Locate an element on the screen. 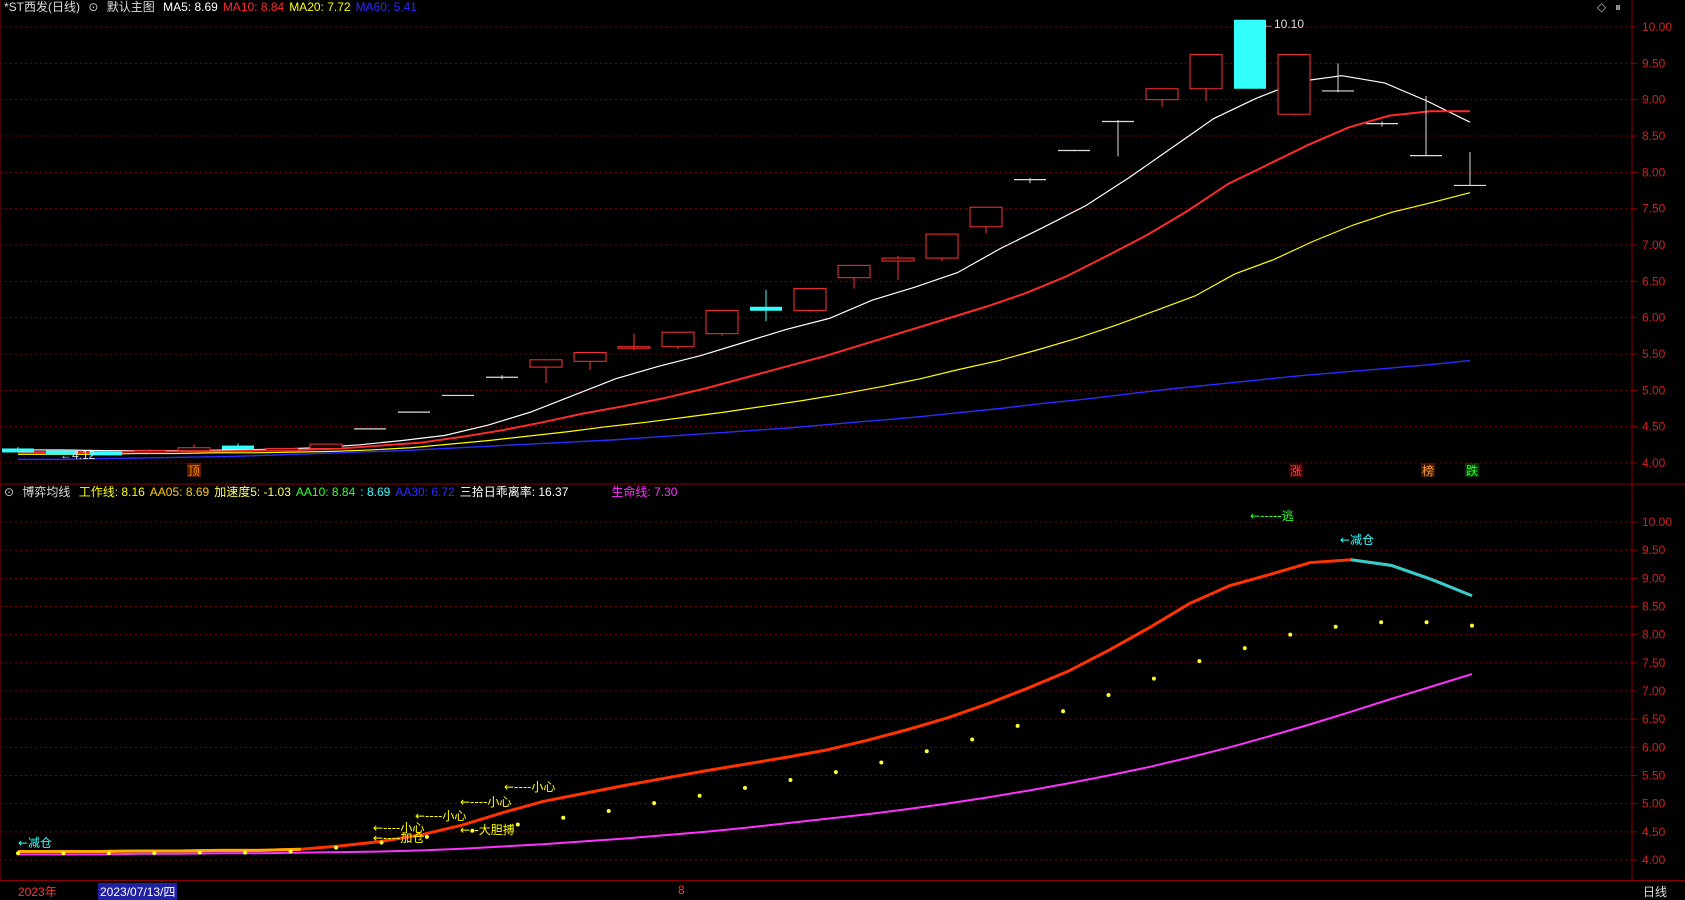 This screenshot has width=1685, height=900. annotation-6: ←--大胆搏 is located at coordinates (487, 830).